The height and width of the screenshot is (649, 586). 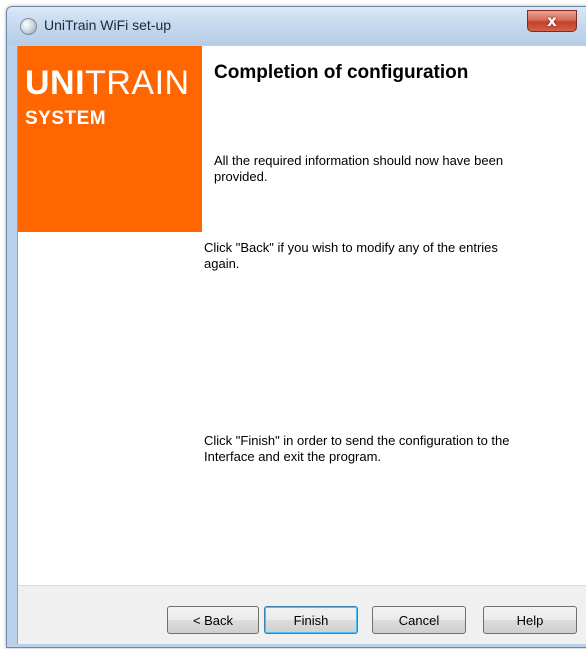 What do you see at coordinates (110, 139) in the screenshot?
I see `brand-logo: UNITRAIN SYSTEM` at bounding box center [110, 139].